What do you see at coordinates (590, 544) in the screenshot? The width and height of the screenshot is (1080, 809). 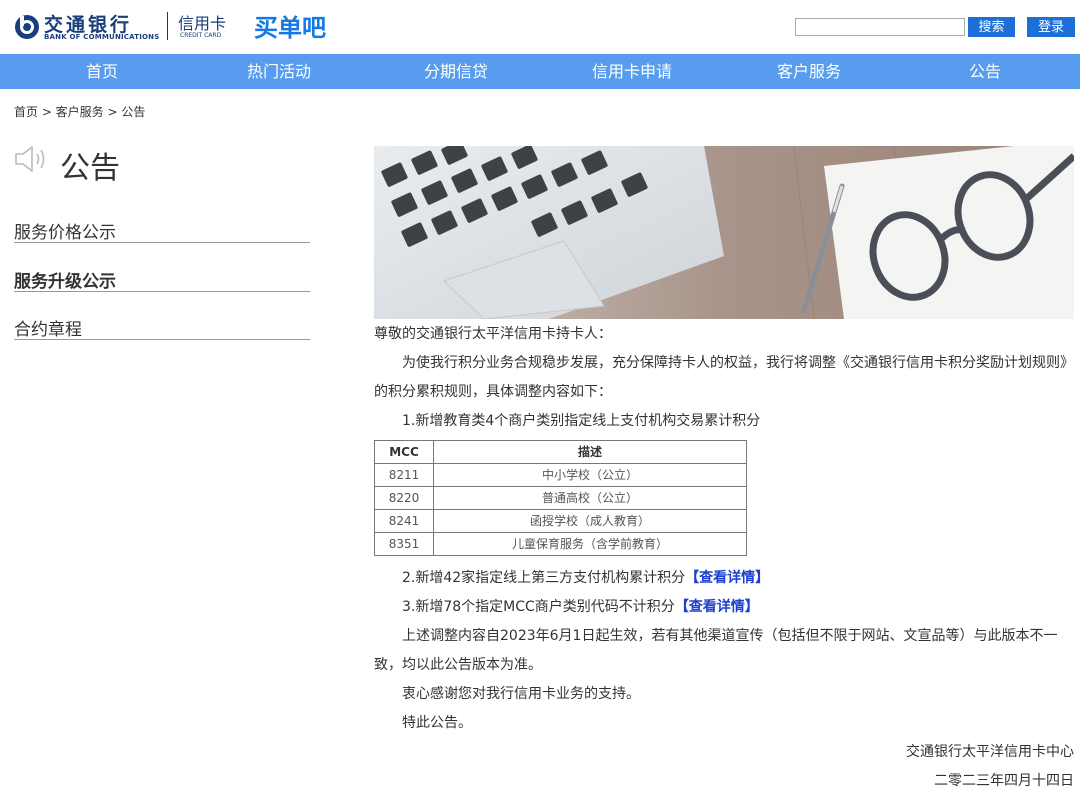 I see `table-cell-description: 儿童保育服务（含学前教育）` at bounding box center [590, 544].